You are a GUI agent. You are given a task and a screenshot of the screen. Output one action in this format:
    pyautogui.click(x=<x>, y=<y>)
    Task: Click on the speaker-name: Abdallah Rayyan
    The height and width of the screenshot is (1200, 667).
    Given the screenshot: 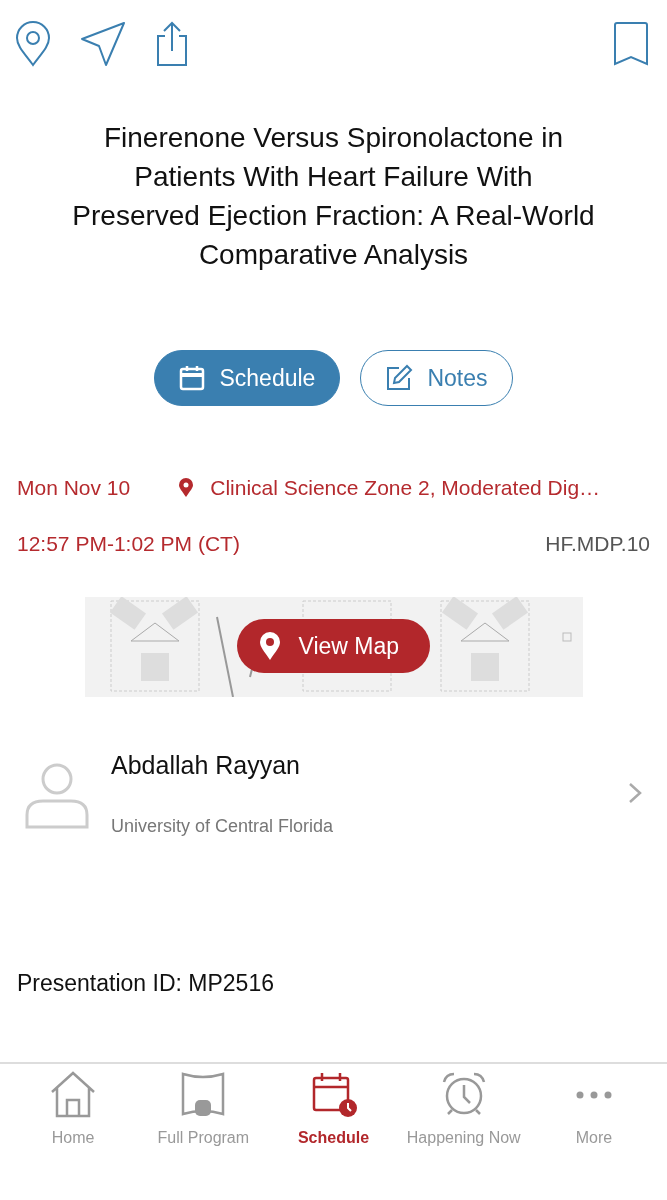 What is the action you would take?
    pyautogui.click(x=206, y=765)
    